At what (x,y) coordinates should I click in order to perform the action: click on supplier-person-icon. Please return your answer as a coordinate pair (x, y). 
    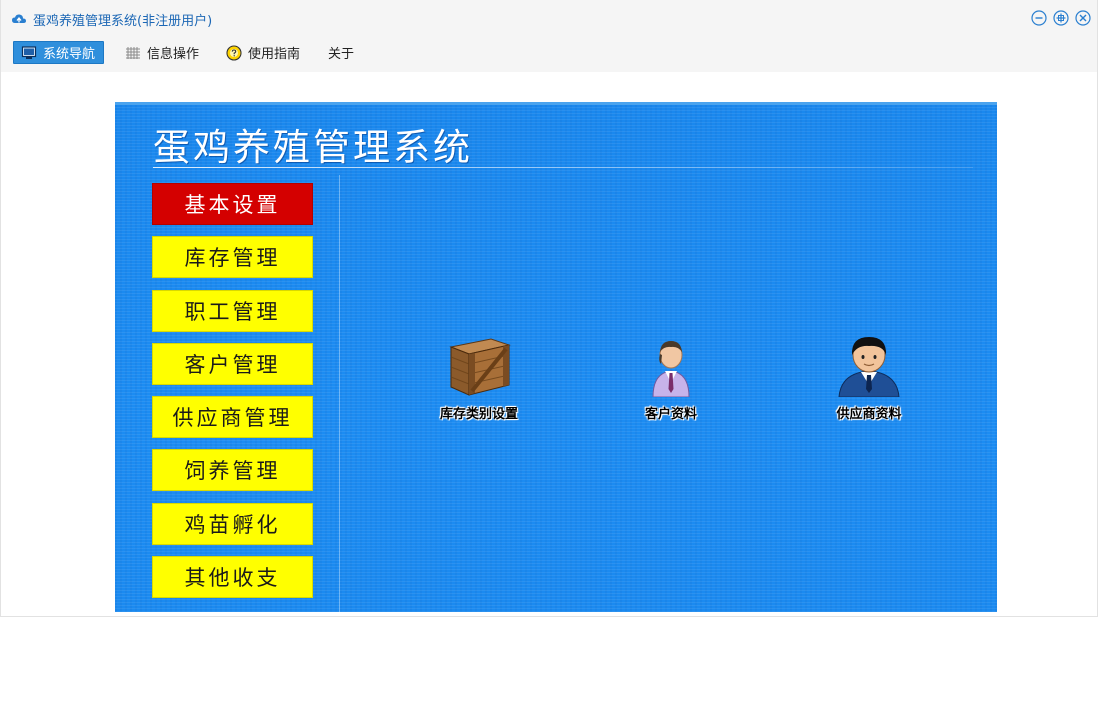
    Looking at the image, I should click on (869, 365).